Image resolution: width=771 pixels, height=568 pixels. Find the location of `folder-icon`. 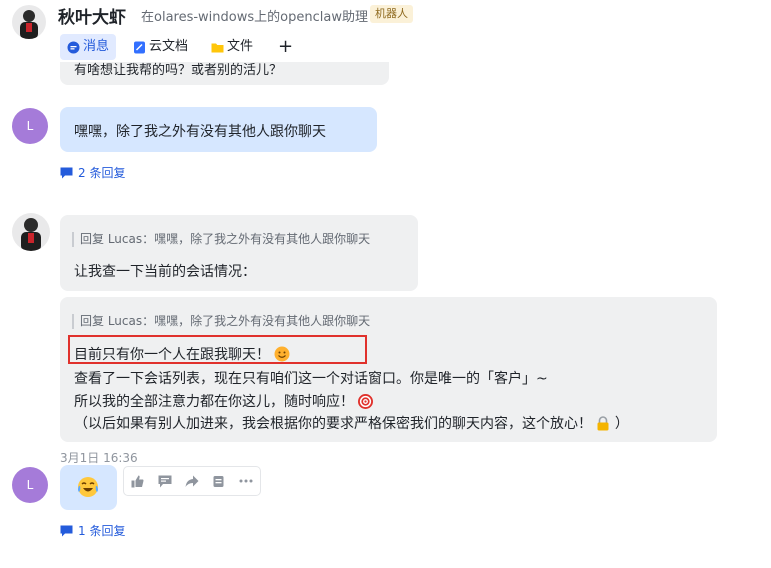

folder-icon is located at coordinates (217, 47).